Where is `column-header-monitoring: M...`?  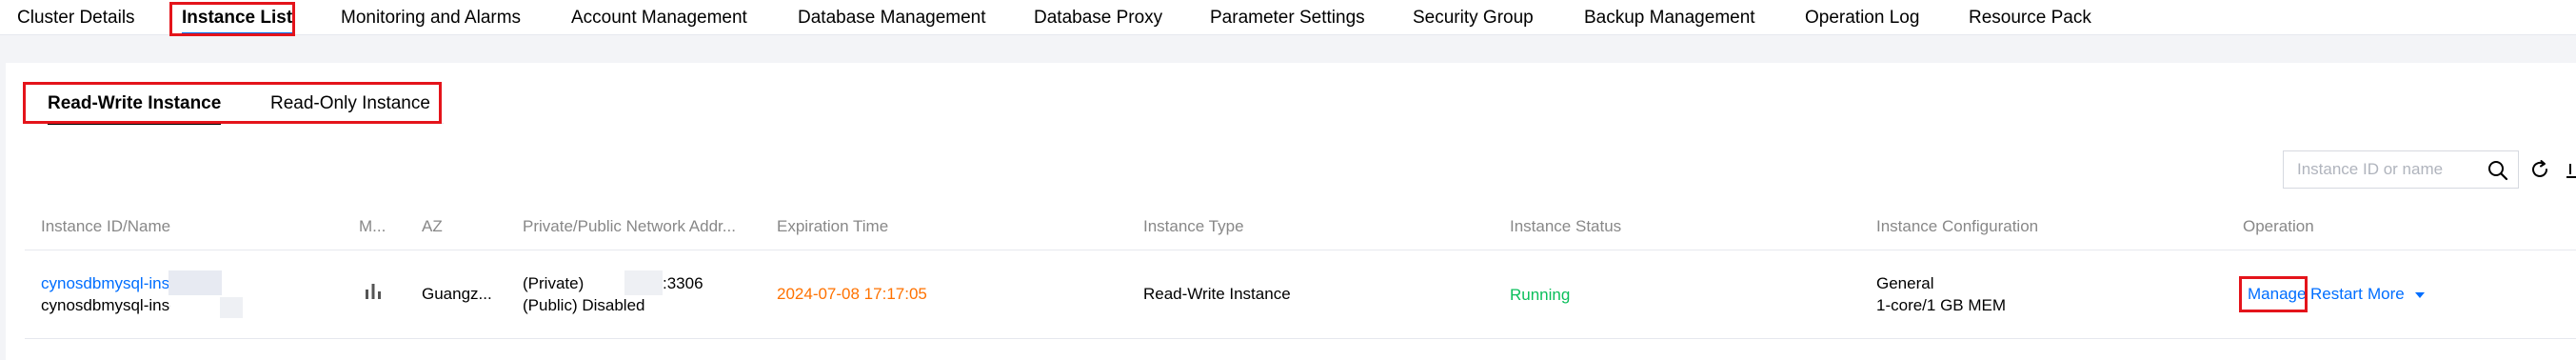
column-header-monitoring: M... is located at coordinates (372, 226).